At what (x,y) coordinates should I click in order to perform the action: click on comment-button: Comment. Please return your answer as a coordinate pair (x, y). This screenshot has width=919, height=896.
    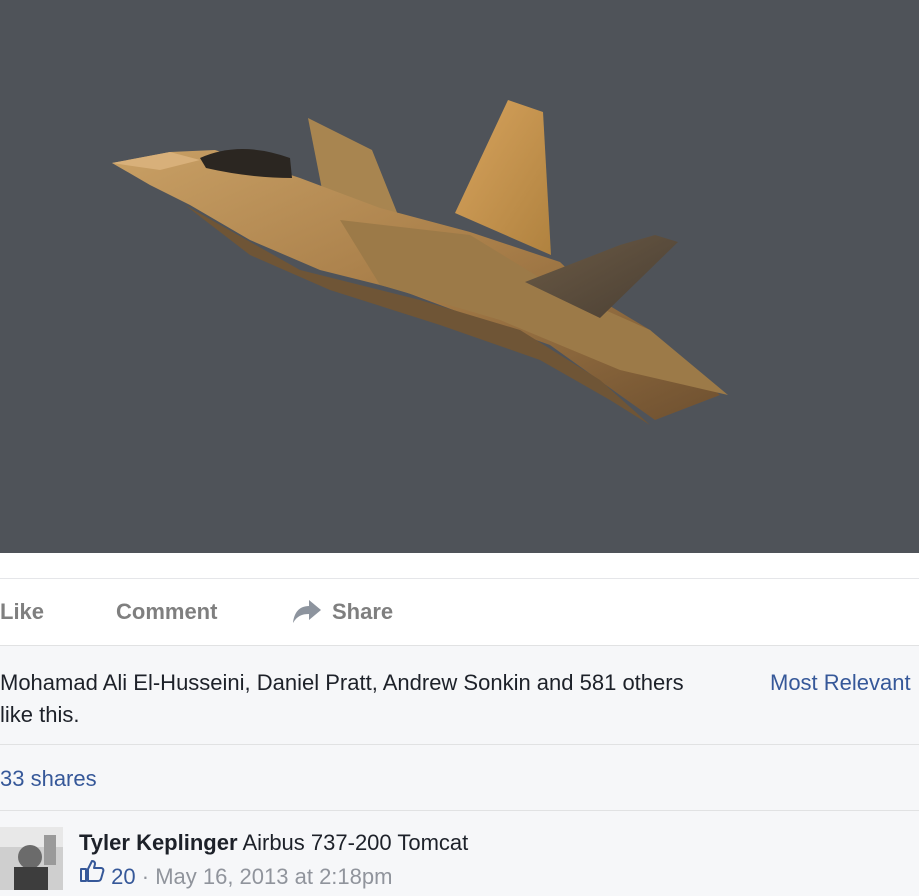
    Looking at the image, I should click on (166, 612).